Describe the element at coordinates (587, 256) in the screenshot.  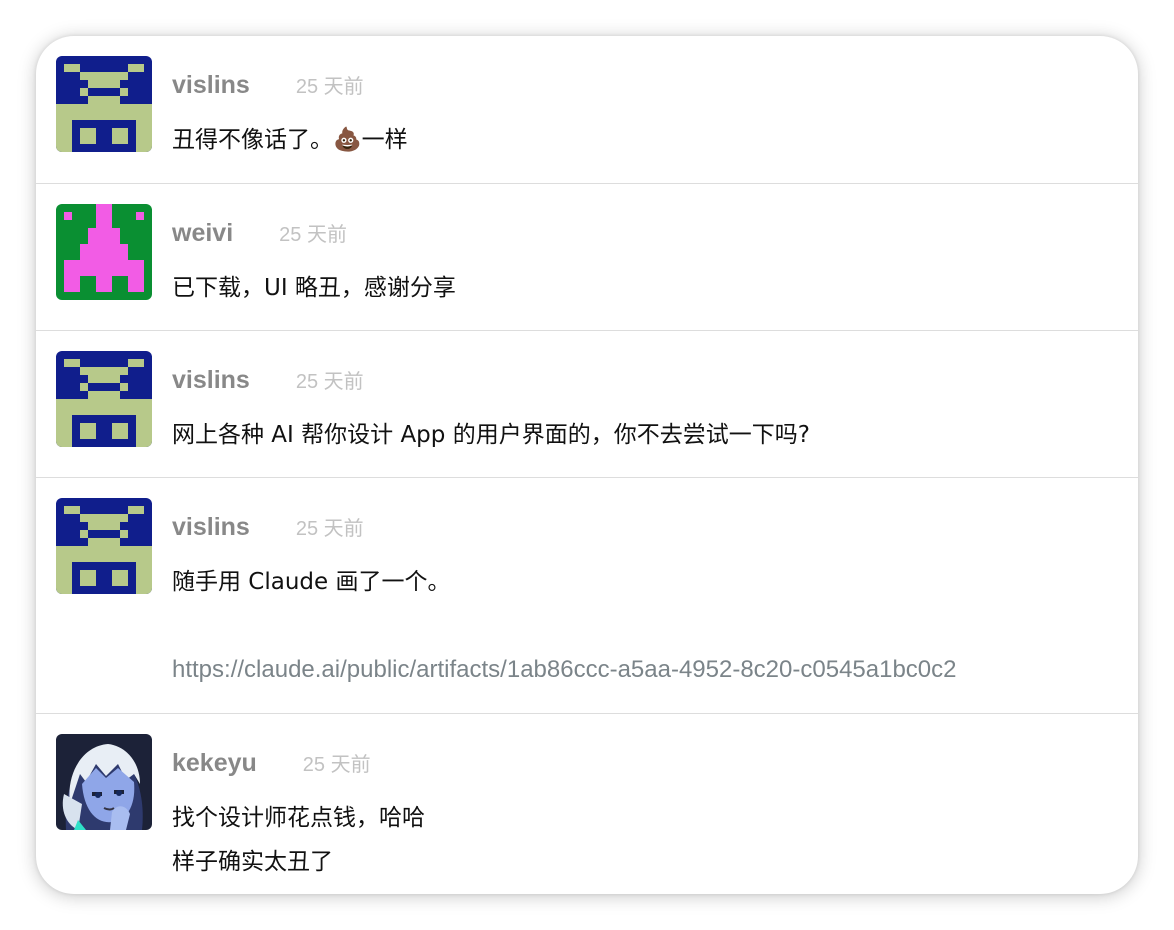
I see `comment-item: weivi 25 天前 已下载，UI 略丑，感谢分享` at that location.